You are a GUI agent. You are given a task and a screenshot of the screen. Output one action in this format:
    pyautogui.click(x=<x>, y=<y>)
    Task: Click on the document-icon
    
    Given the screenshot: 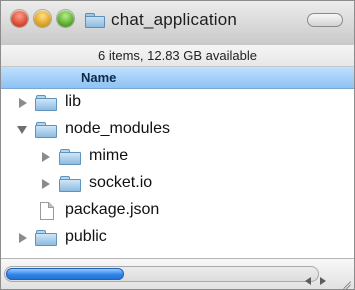 What is the action you would take?
    pyautogui.click(x=47, y=211)
    